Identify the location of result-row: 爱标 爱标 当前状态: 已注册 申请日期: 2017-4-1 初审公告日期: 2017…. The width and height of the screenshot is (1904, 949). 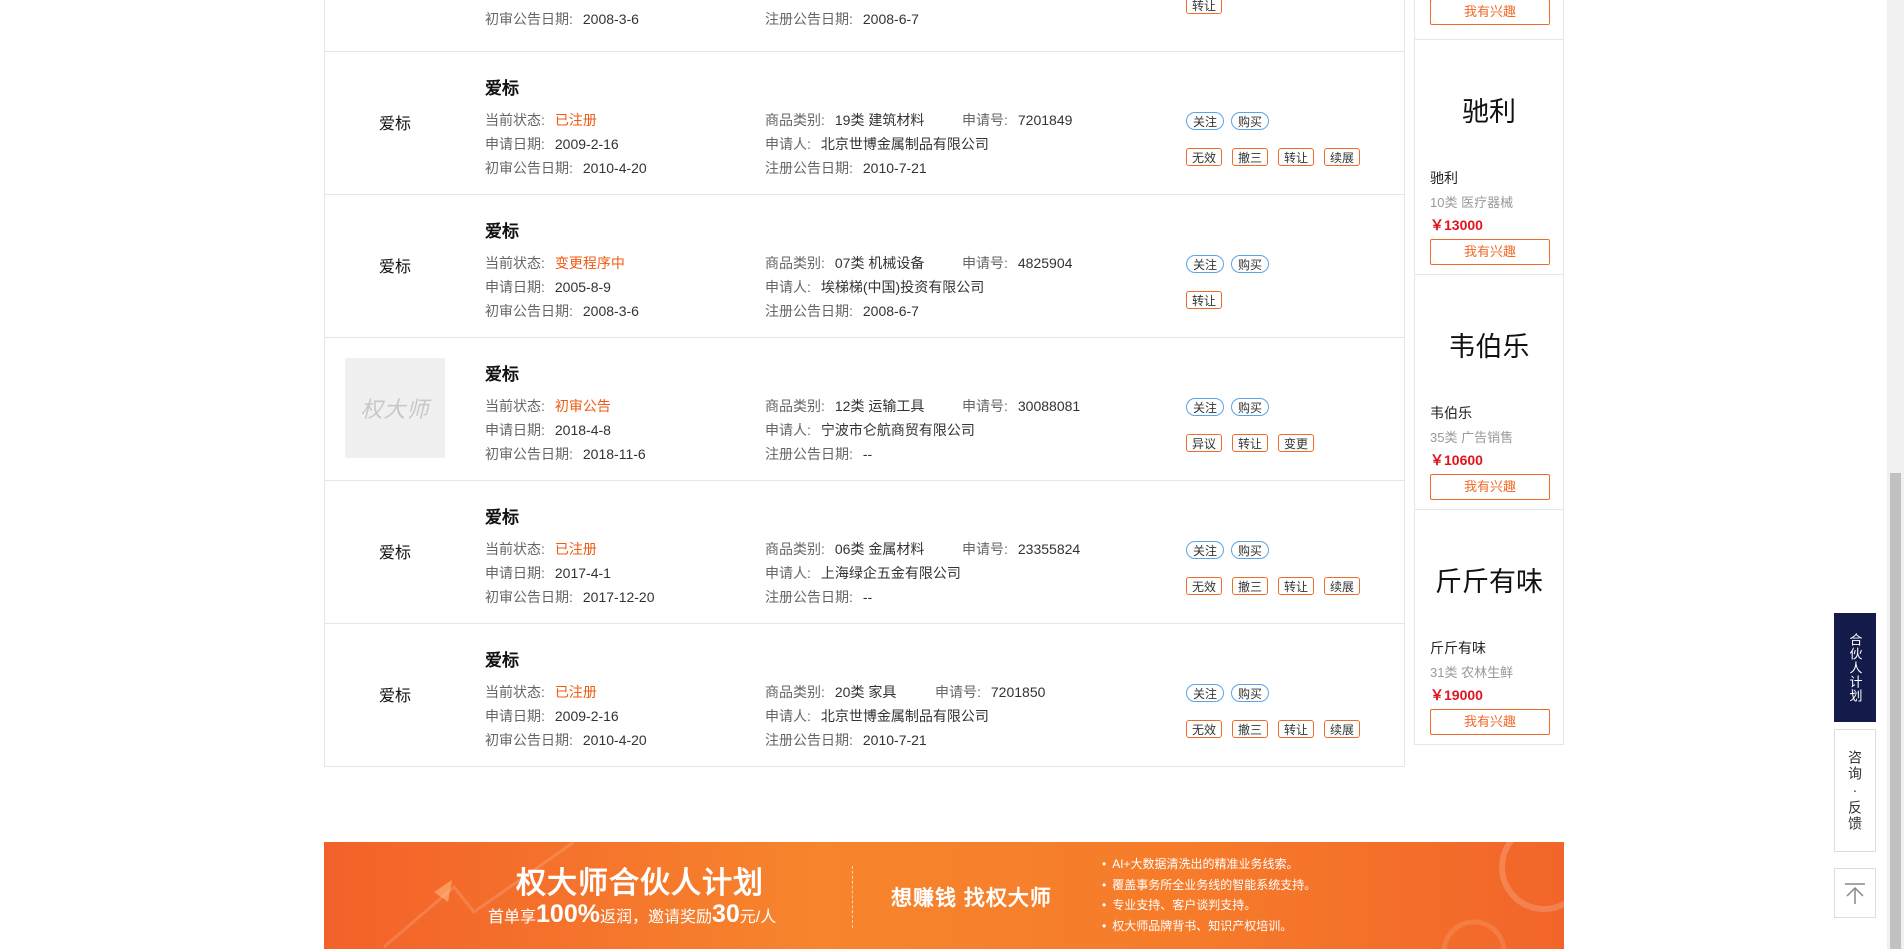
(864, 551).